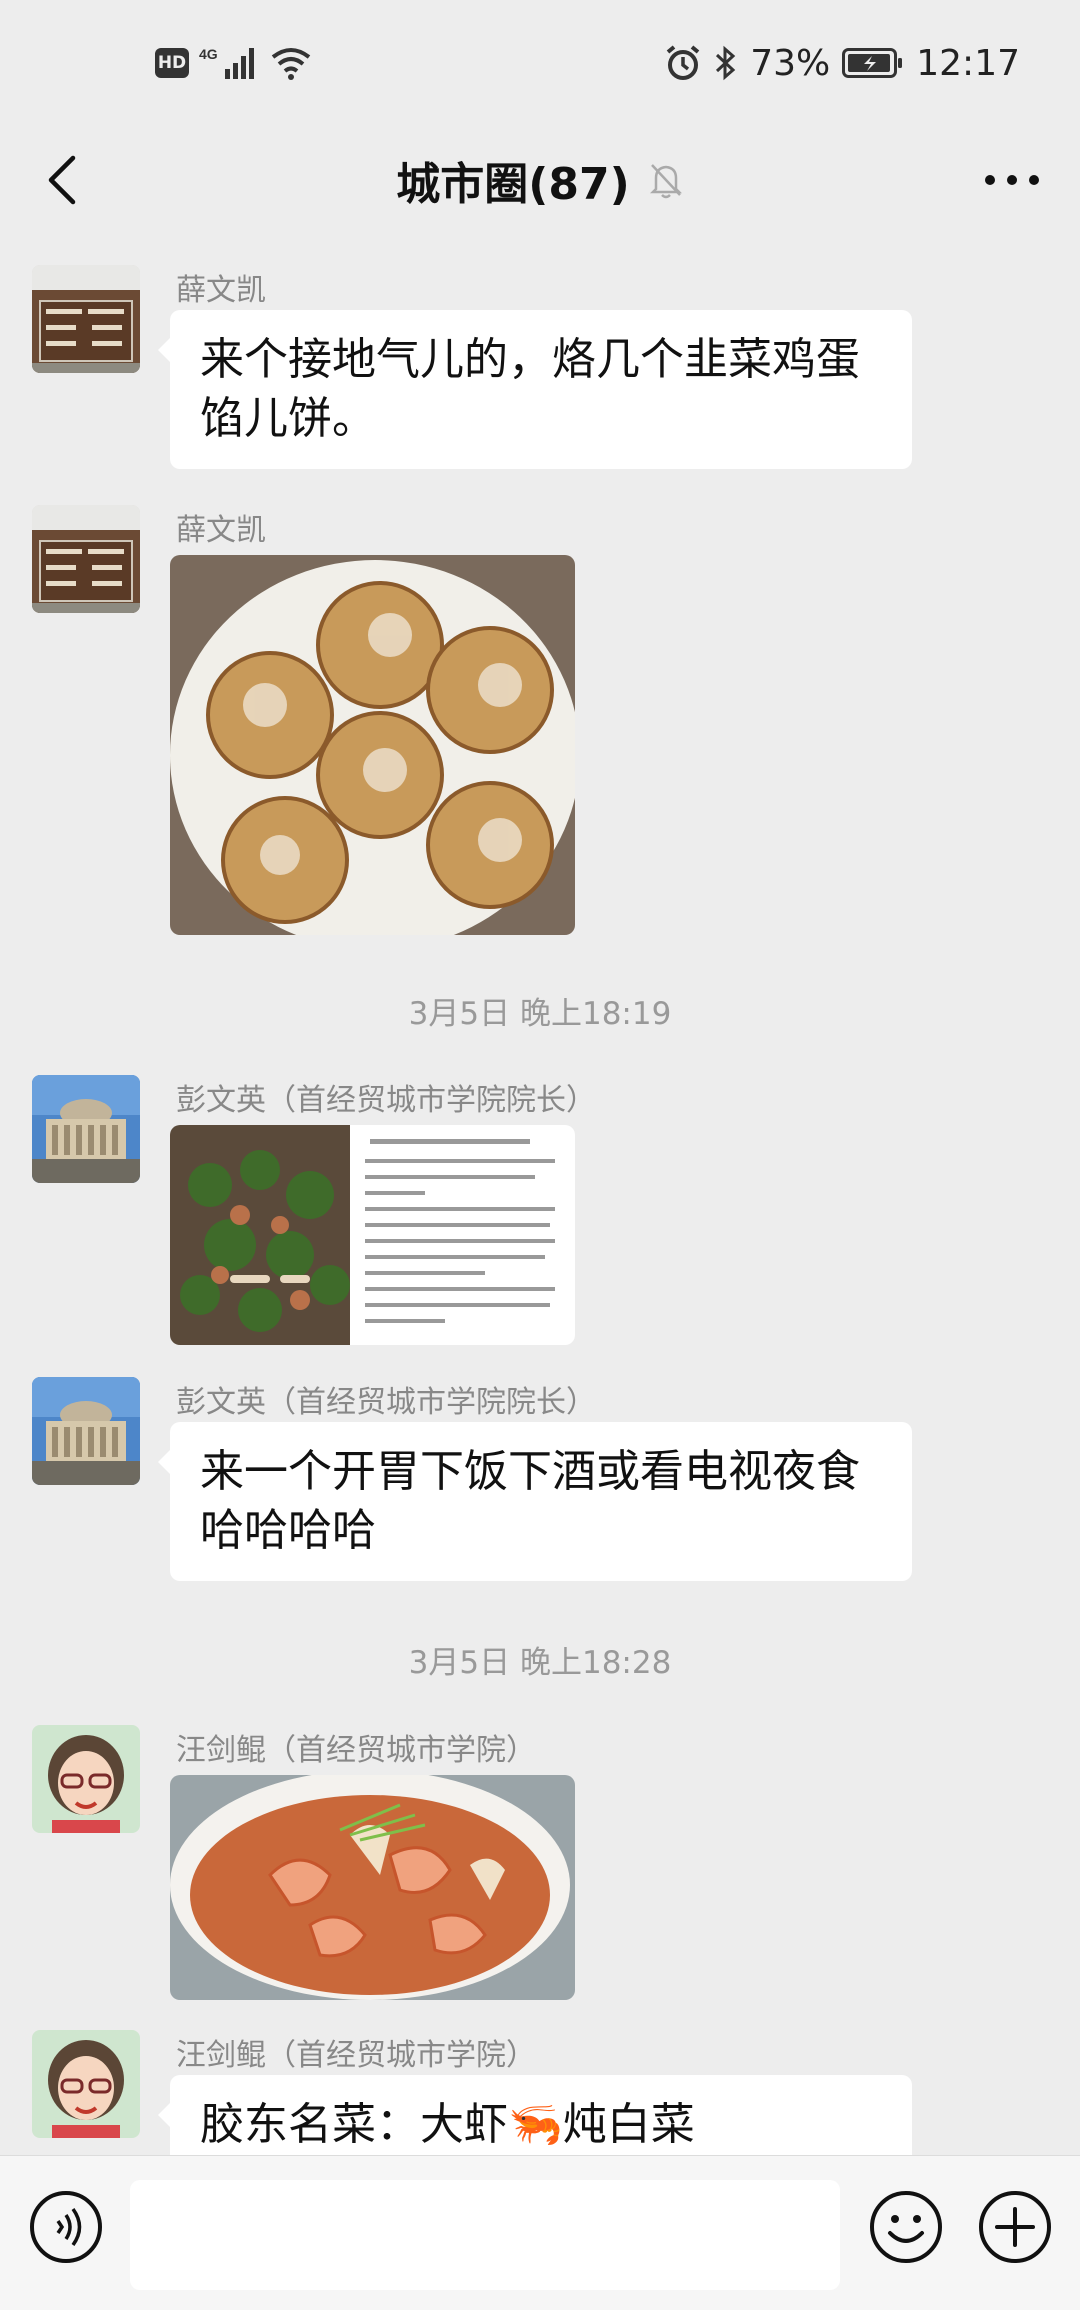  Describe the element at coordinates (535, 1501) in the screenshot. I see `text-bubble: 来一个开胃下饭下酒或看电视夜食哈哈哈哈` at that location.